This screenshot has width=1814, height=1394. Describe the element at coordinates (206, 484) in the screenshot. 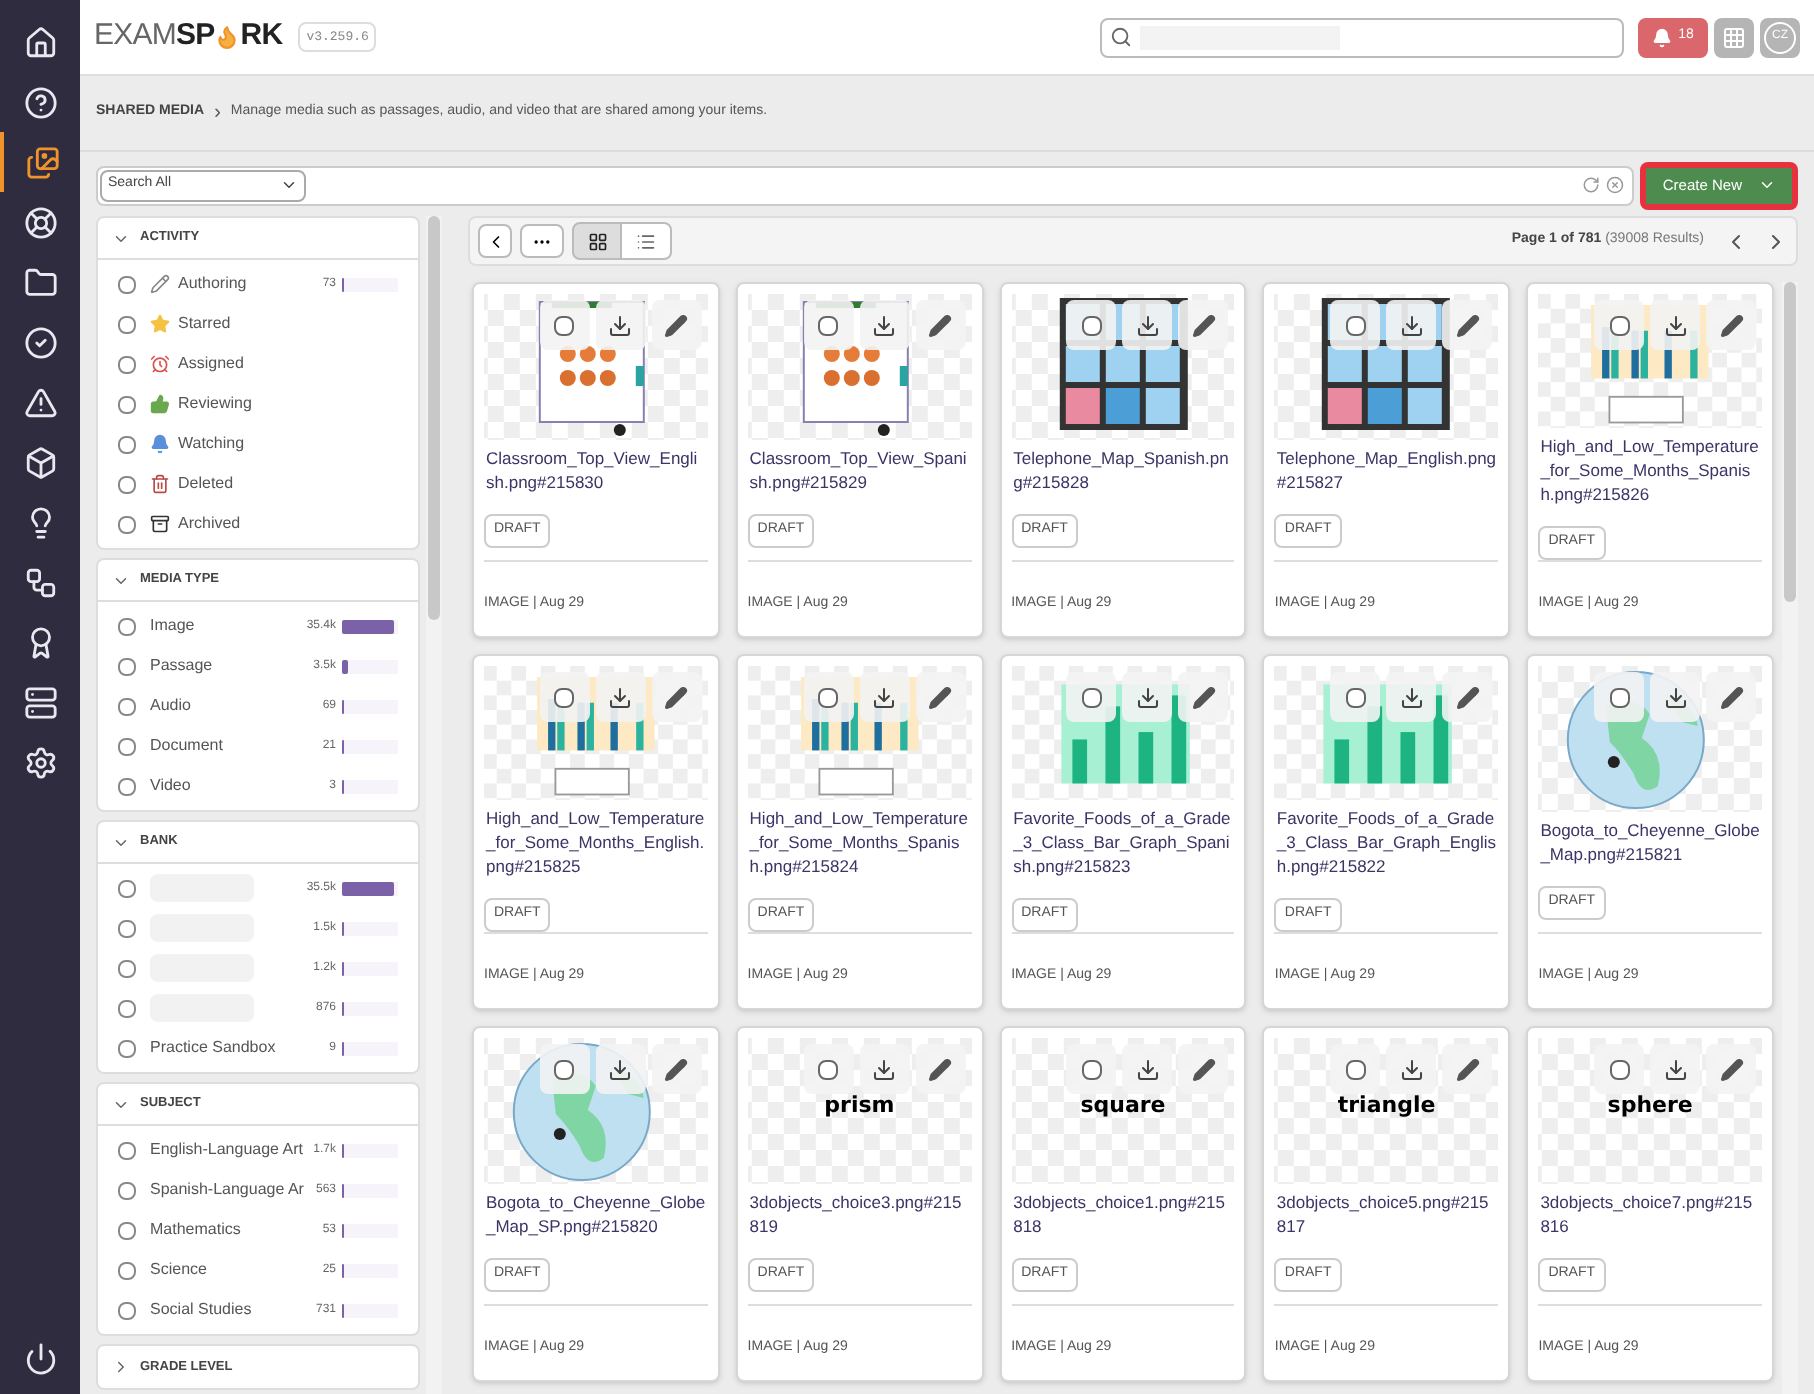

I see `filter-label: Deleted` at that location.